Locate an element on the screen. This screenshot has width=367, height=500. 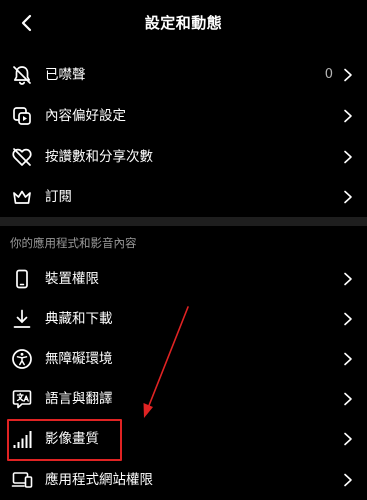
bell-off-icon is located at coordinates (22, 75).